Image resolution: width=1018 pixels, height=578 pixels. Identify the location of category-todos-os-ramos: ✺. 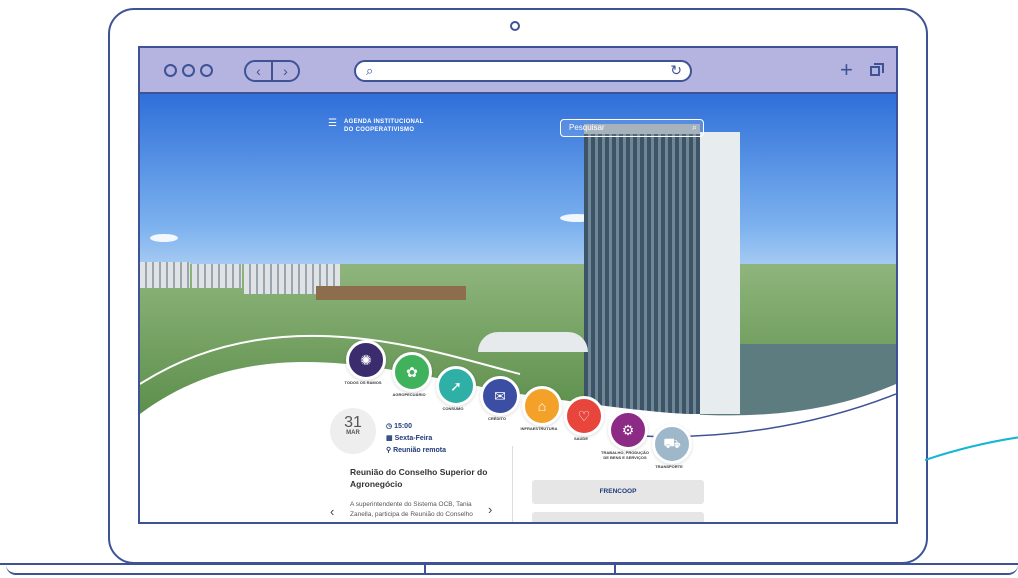
(366, 360).